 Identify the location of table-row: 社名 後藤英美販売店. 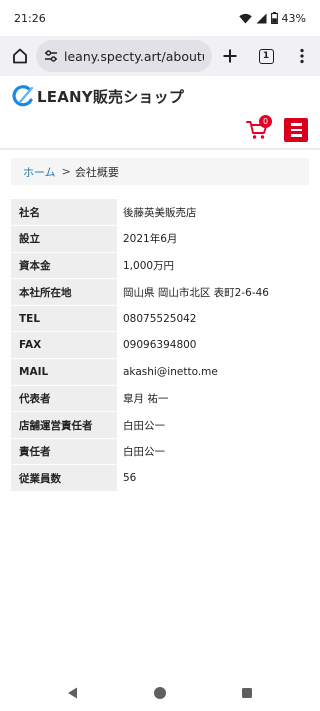
(160, 213).